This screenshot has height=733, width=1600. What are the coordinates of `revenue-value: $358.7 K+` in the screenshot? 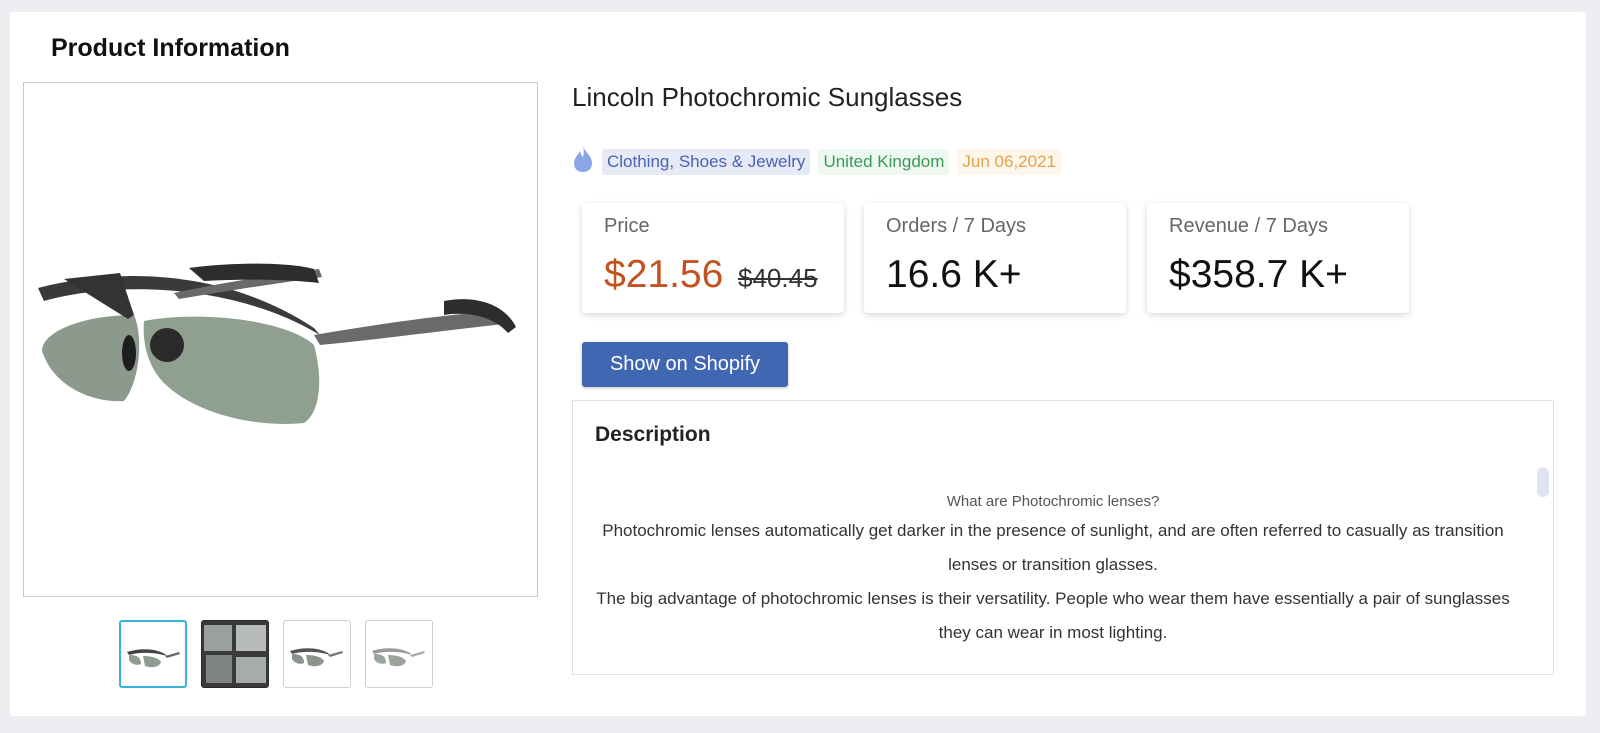 It's located at (1258, 274).